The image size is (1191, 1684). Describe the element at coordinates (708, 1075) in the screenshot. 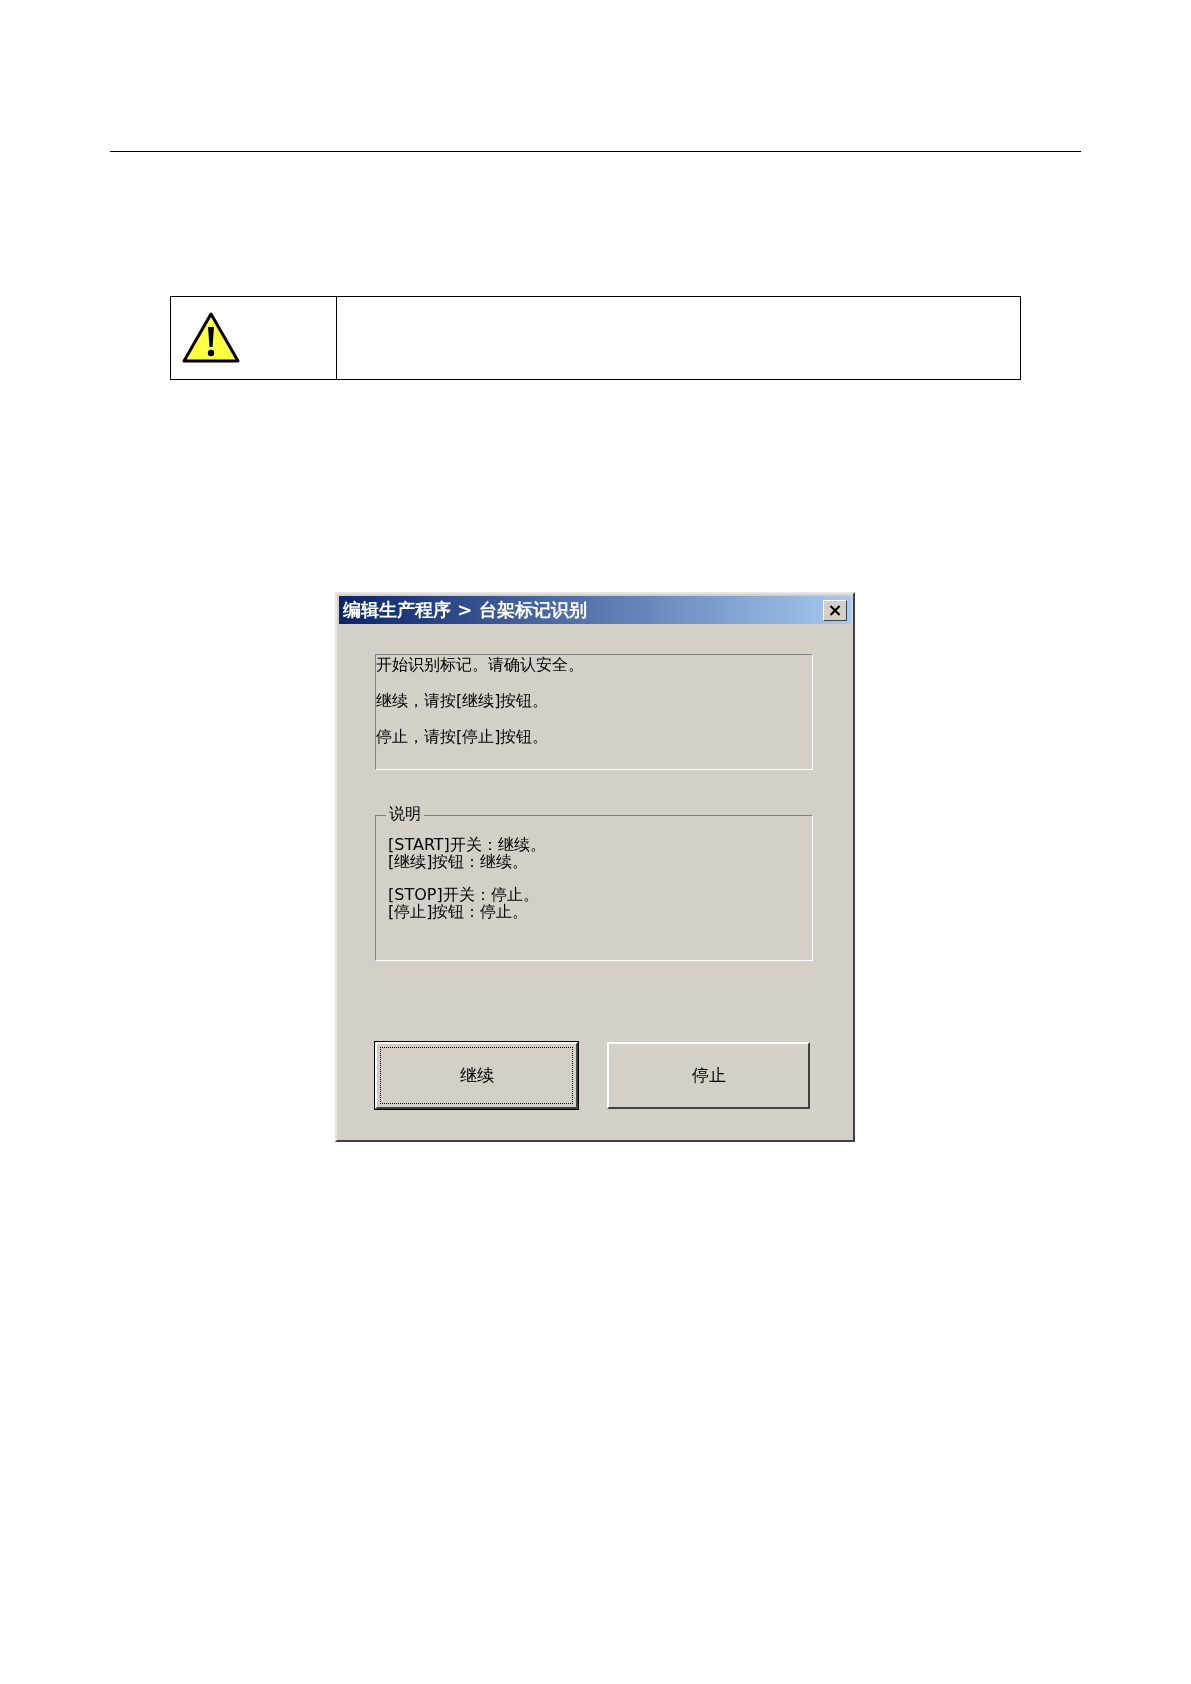

I see `dialog-button: 停止` at that location.